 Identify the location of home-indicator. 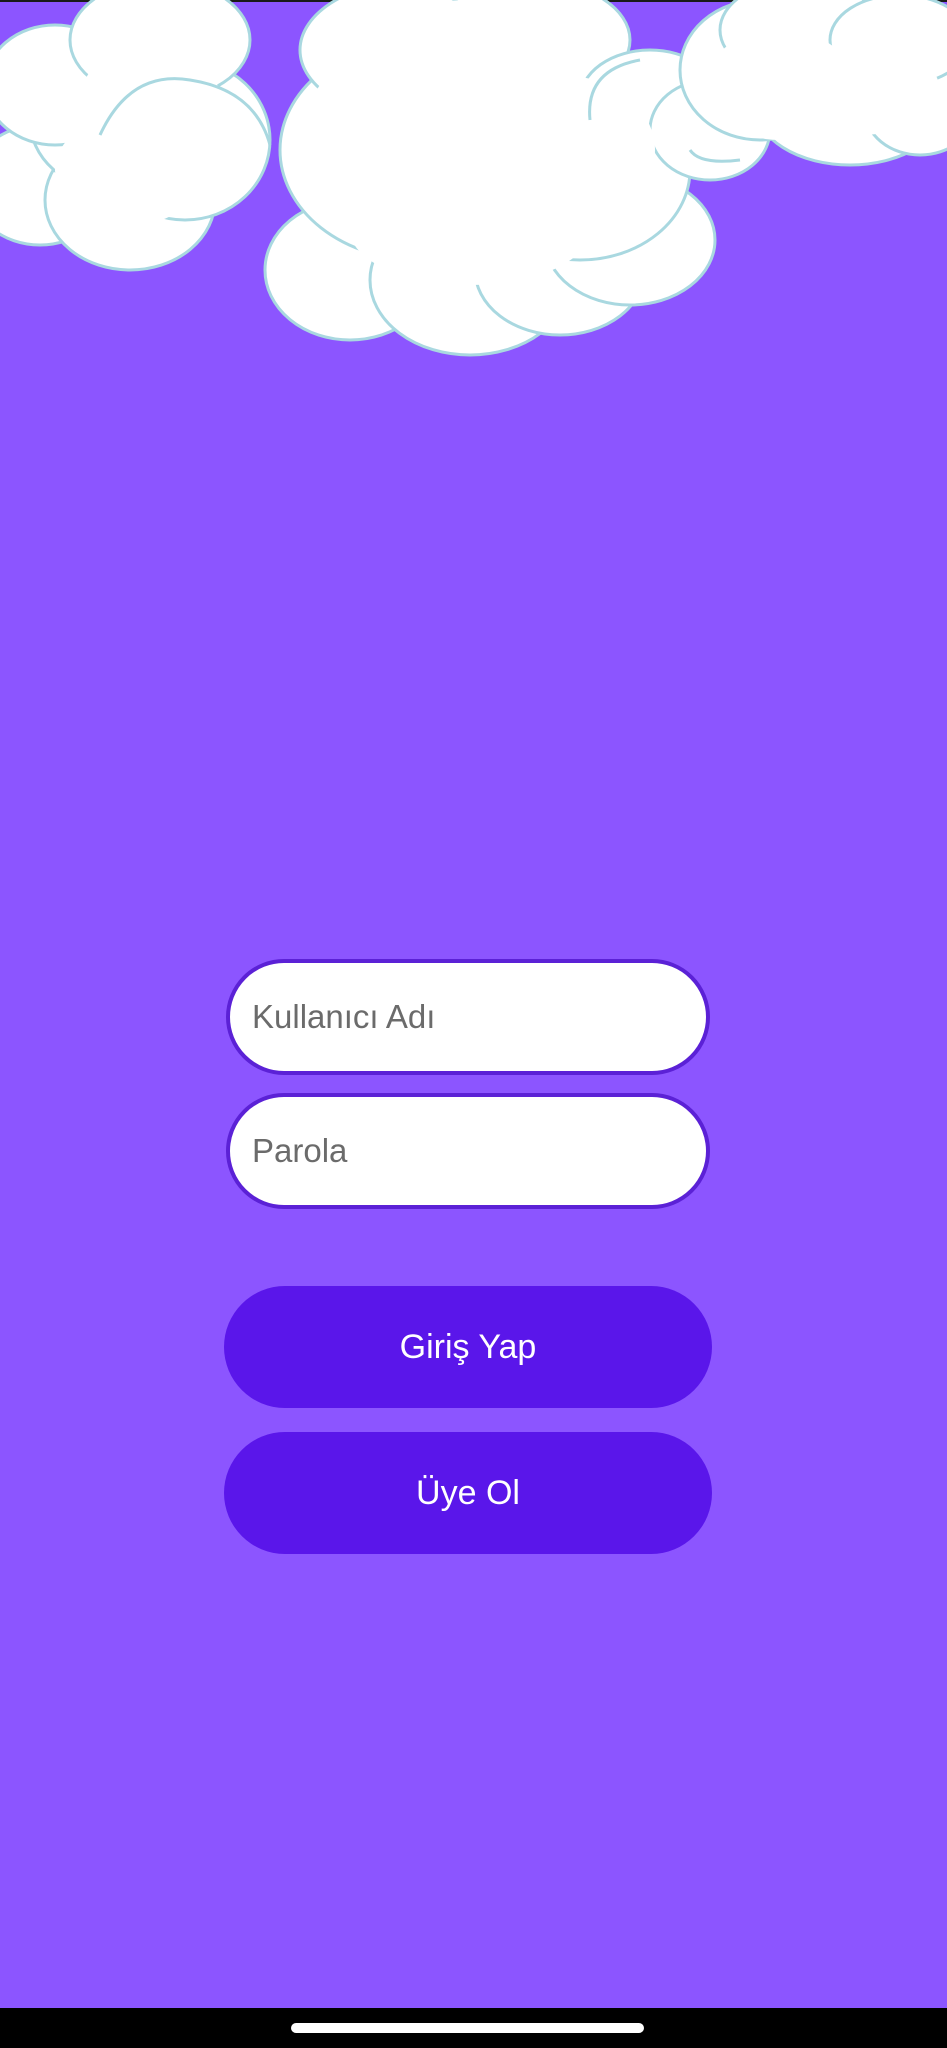
(467, 2028).